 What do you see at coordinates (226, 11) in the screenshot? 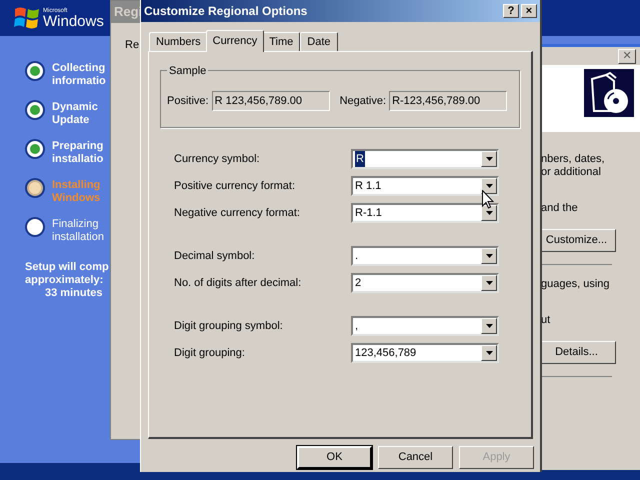
I see `window-title: Customize Regional Options` at bounding box center [226, 11].